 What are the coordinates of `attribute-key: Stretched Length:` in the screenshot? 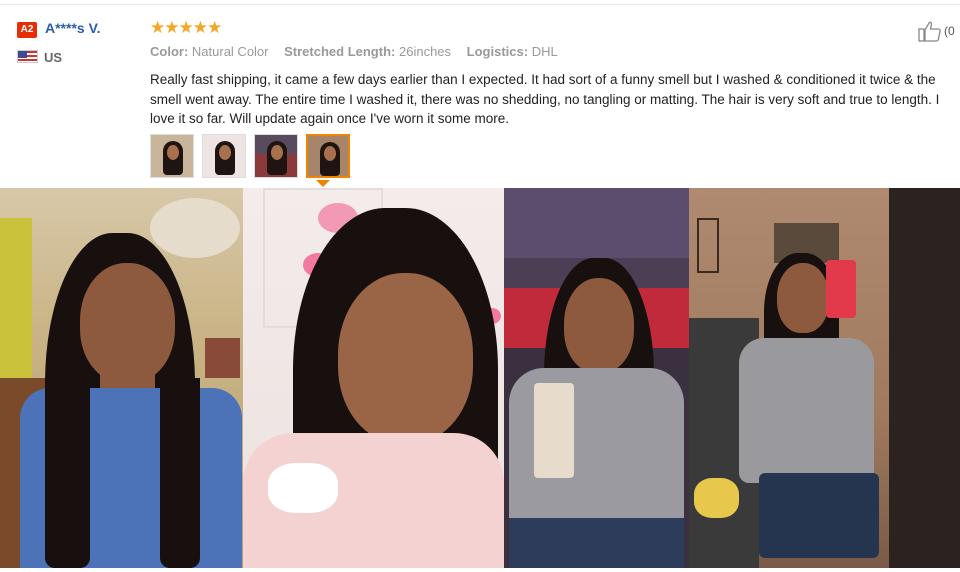 It's located at (340, 51).